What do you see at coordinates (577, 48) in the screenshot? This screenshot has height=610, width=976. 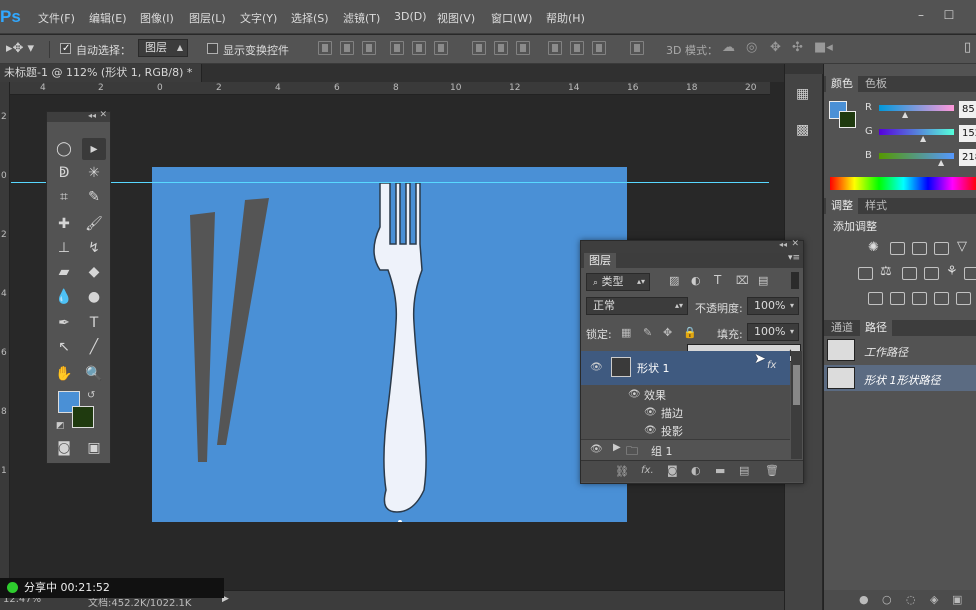 I see `distribute-hcenter-icon` at bounding box center [577, 48].